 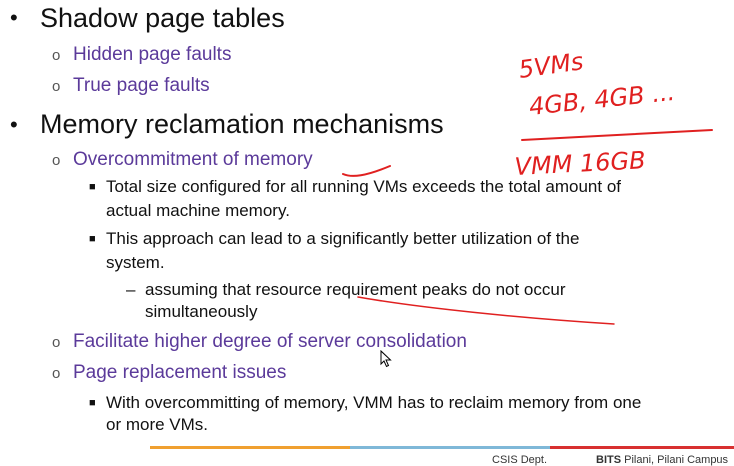 I want to click on footer-stripe-blue, so click(x=450, y=447).